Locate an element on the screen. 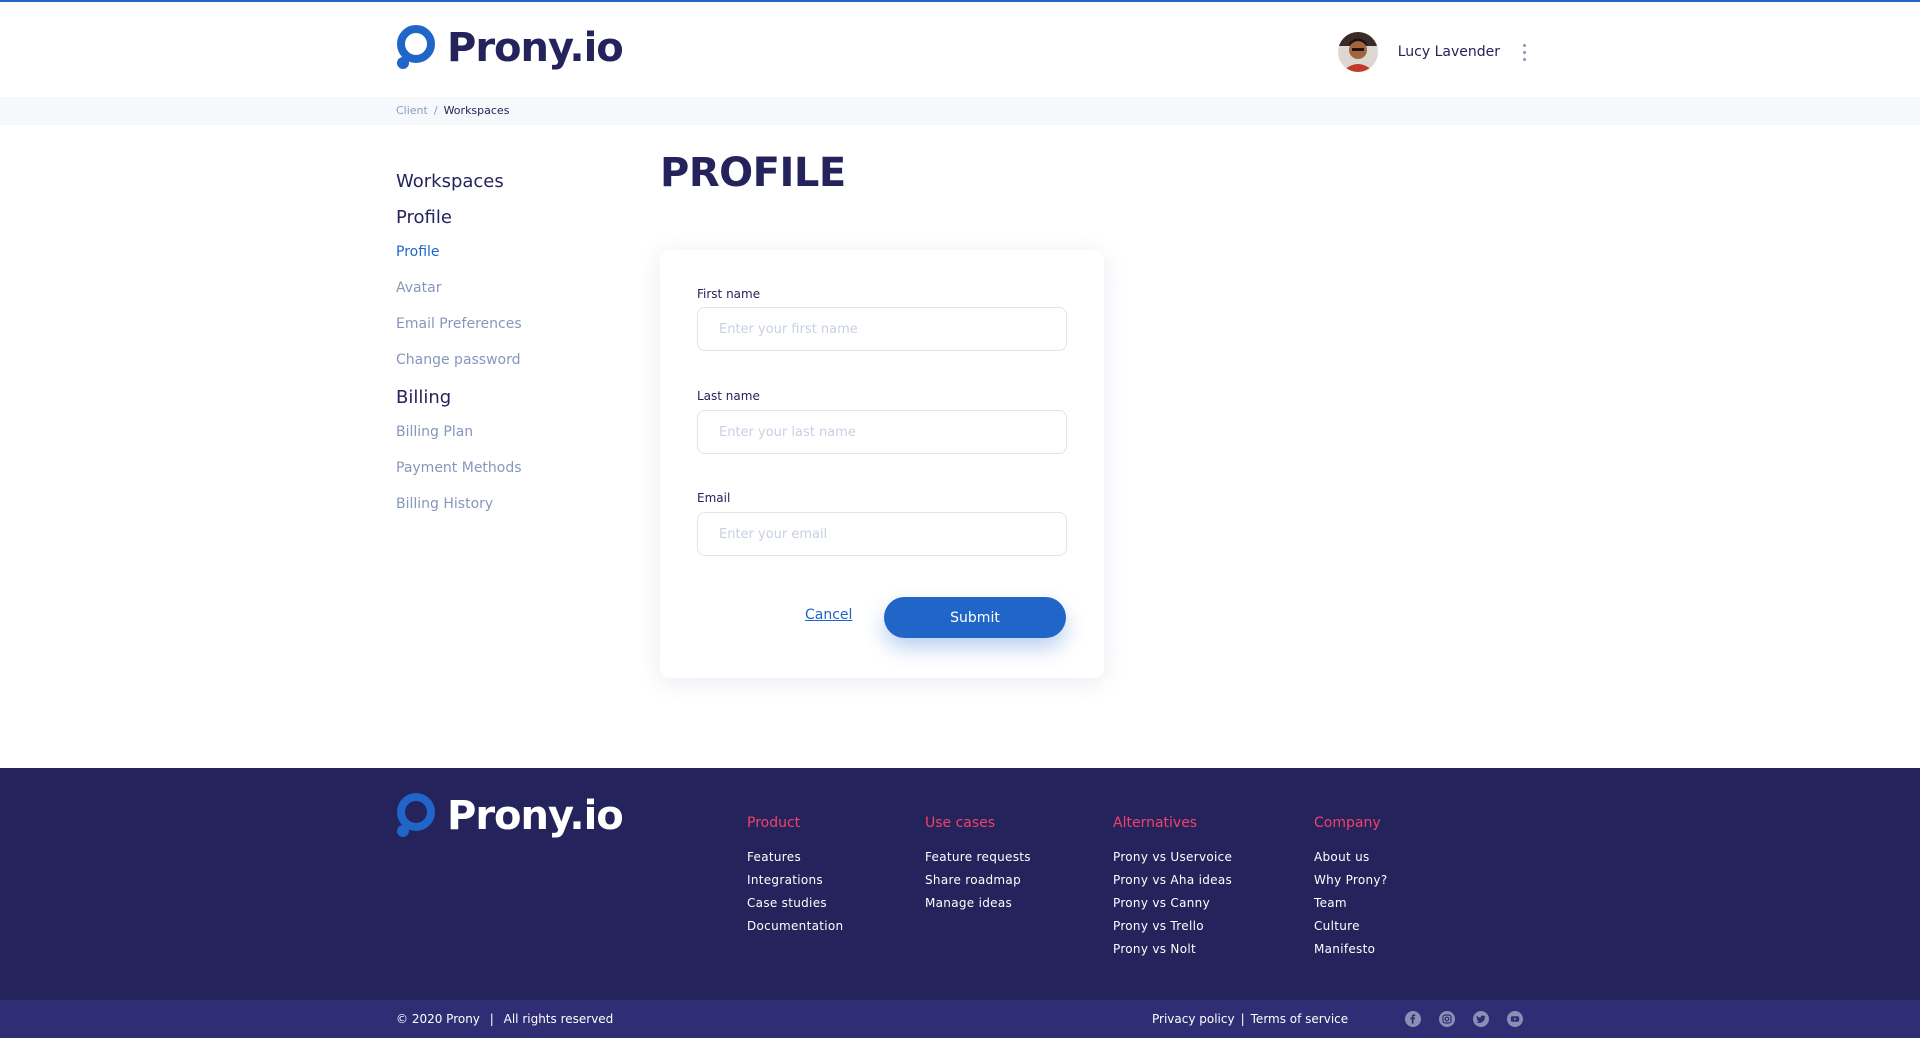 The height and width of the screenshot is (1038, 1920). sidebar-item-email-preferences: Email Preferences is located at coordinates (511, 332).